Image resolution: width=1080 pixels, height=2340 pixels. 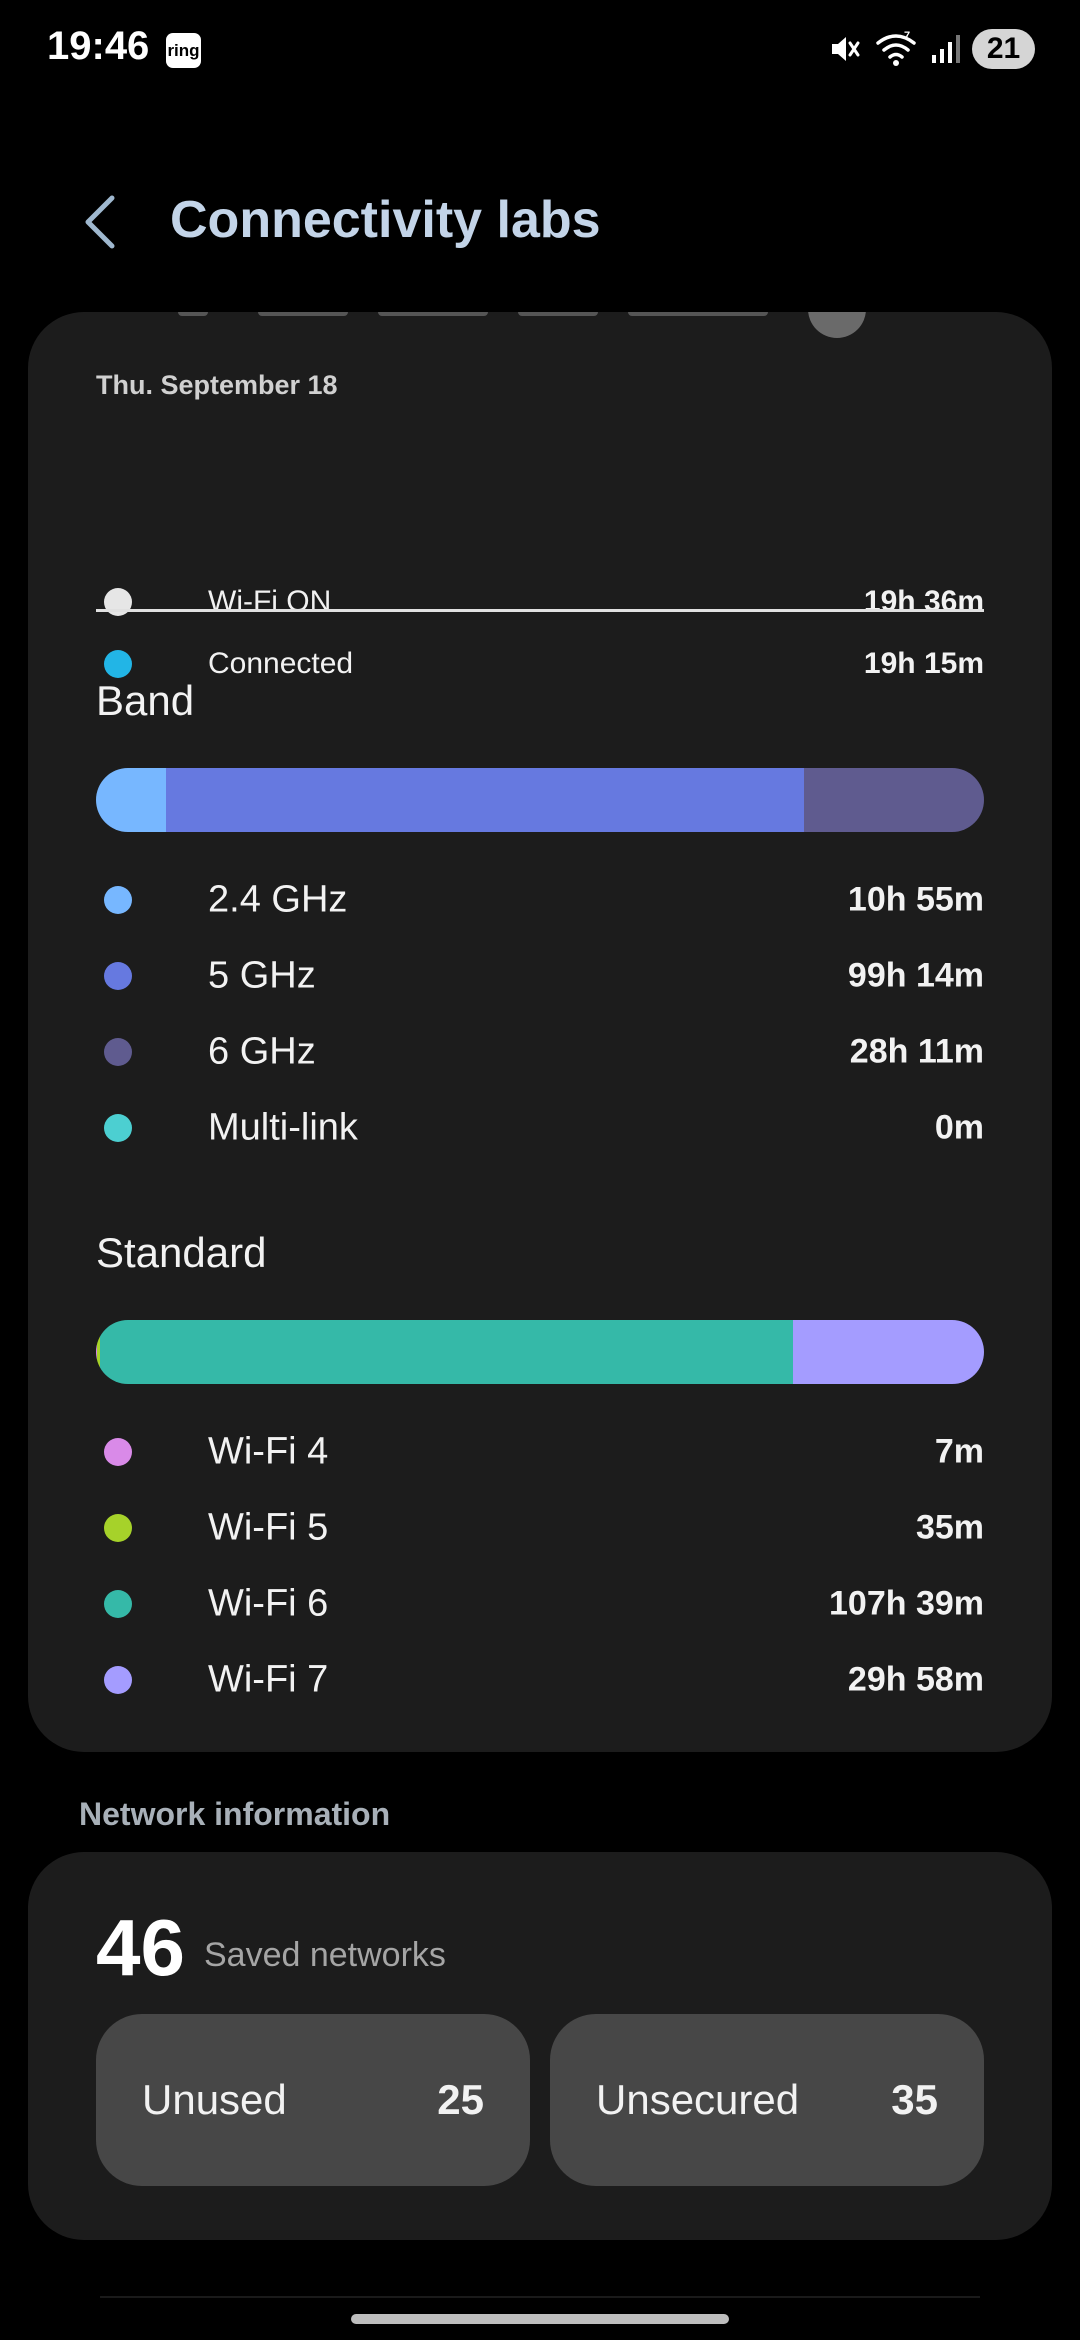 What do you see at coordinates (923, 663) in the screenshot?
I see `connected-value: 19h 15m` at bounding box center [923, 663].